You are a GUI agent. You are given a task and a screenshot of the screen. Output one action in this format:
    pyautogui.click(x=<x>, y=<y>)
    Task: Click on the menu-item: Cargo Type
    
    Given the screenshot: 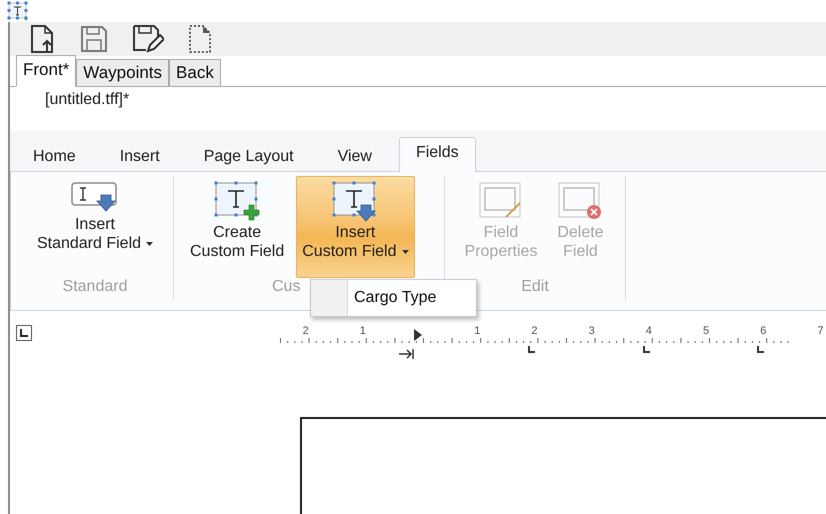 What is the action you would take?
    pyautogui.click(x=392, y=298)
    